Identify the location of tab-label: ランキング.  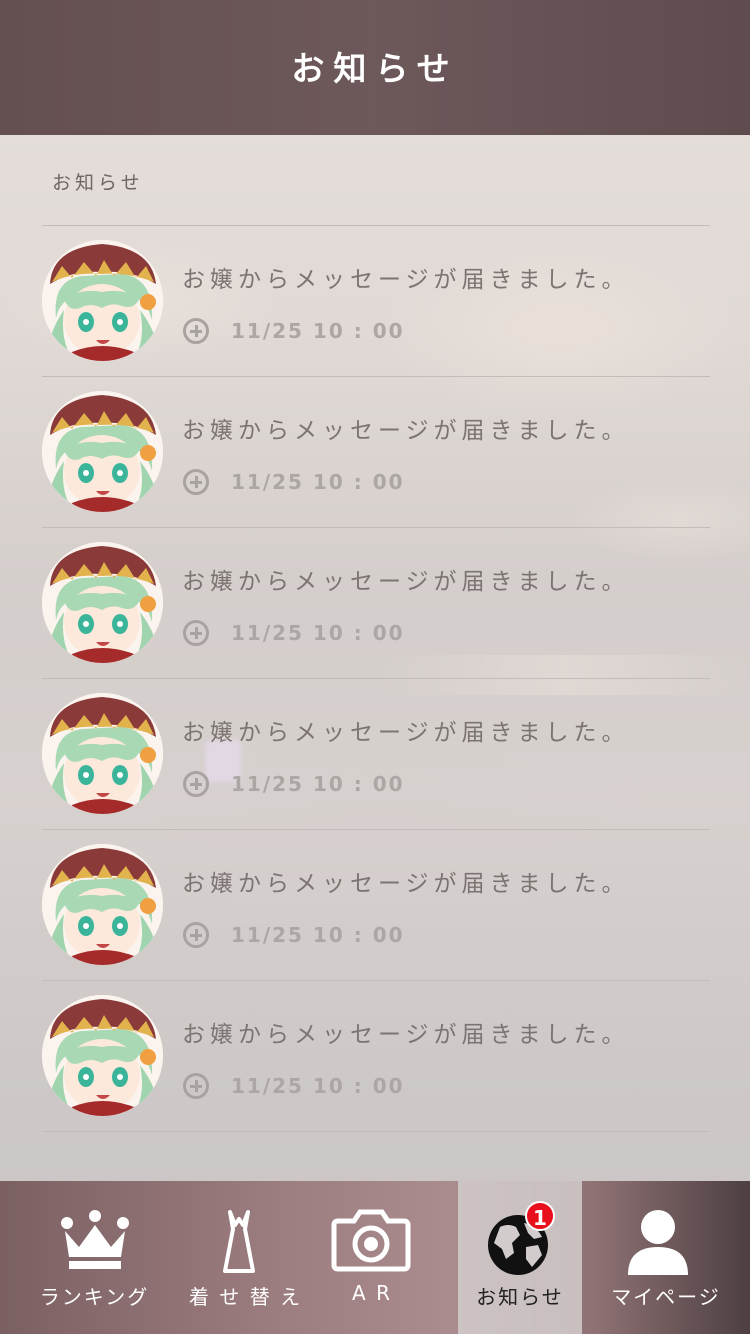
(94, 1297).